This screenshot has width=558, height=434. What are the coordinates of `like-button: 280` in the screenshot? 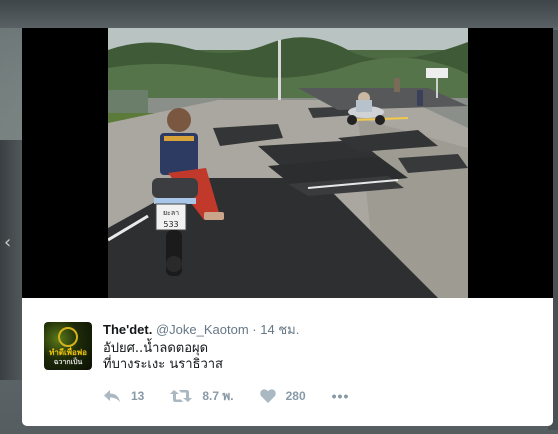 It's located at (282, 396).